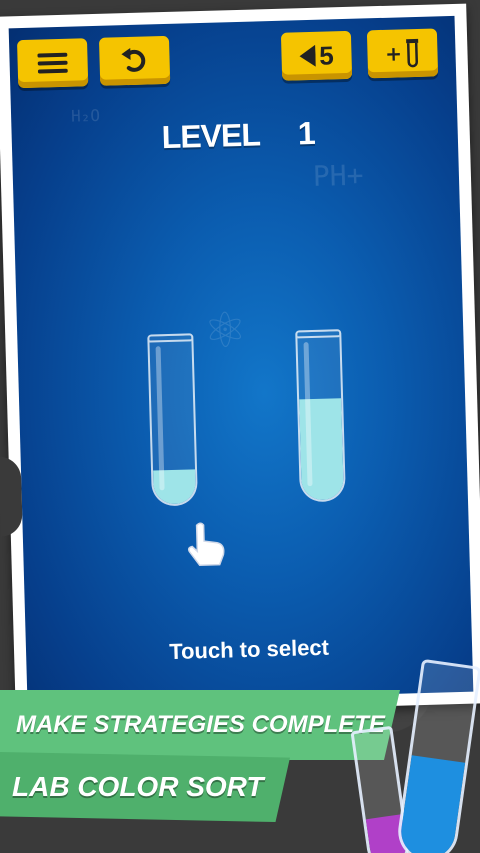 The image size is (480, 853). I want to click on menu-button, so click(52, 63).